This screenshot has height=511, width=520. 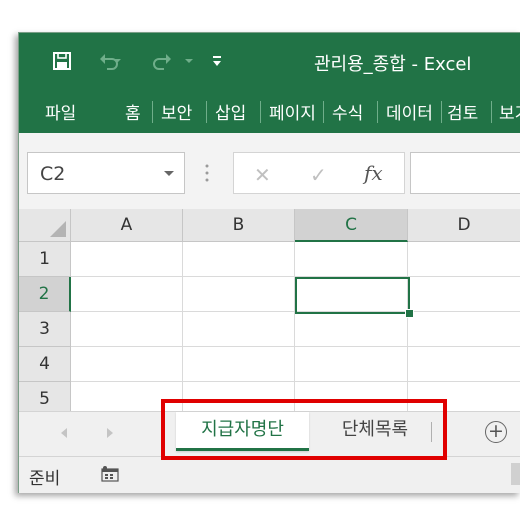 I want to click on sheet-prev-icon, so click(x=64, y=433).